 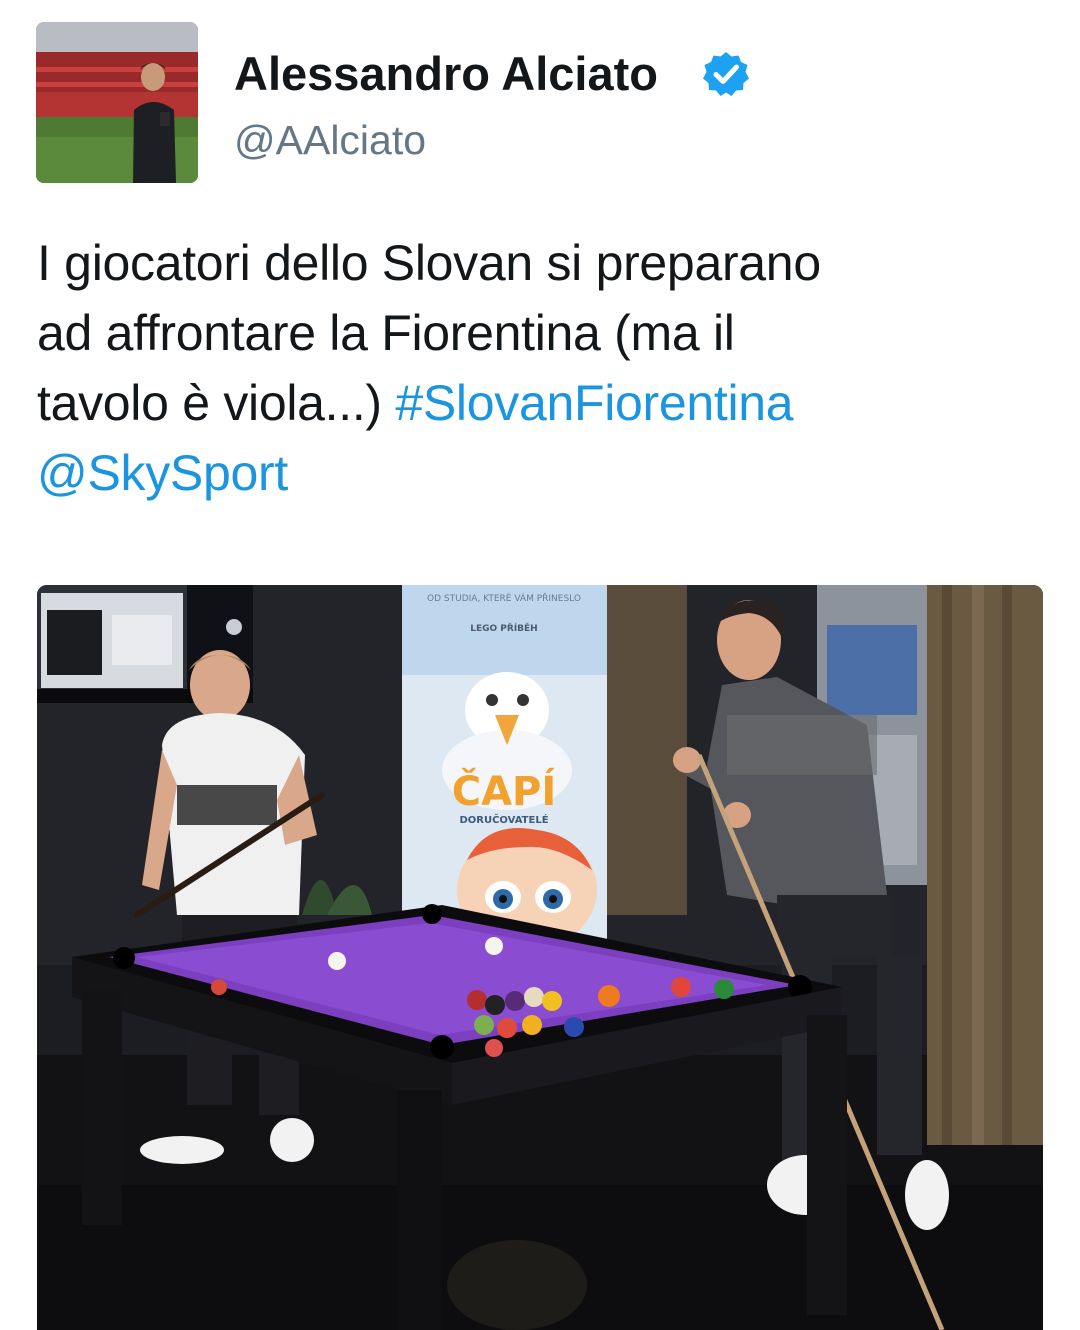 What do you see at coordinates (594, 403) in the screenshot?
I see `hashtag-link: #SlovanFiorentina` at bounding box center [594, 403].